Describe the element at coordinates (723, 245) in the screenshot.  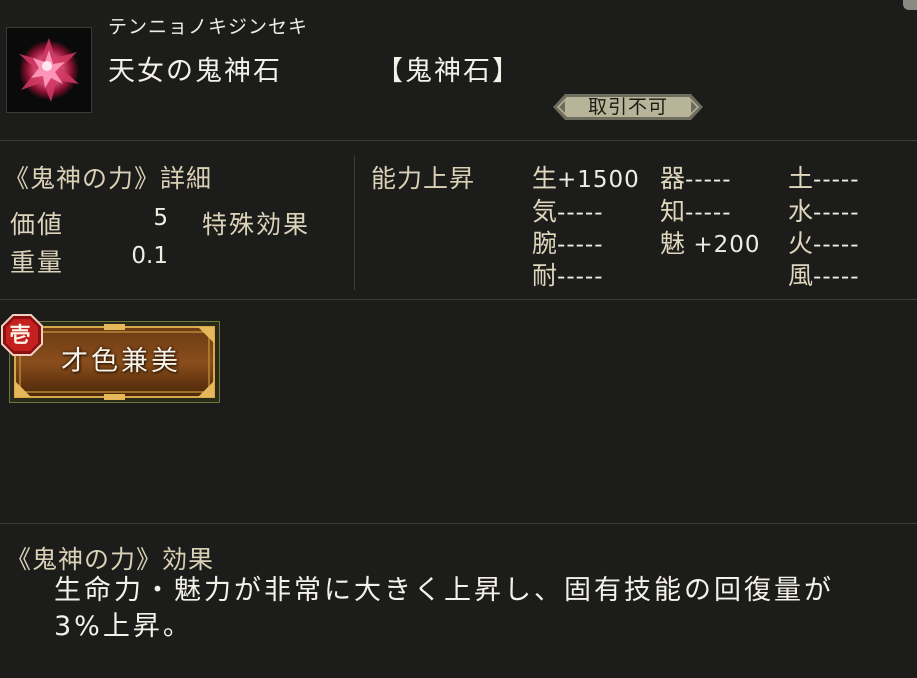
I see `stat-value: +200` at that location.